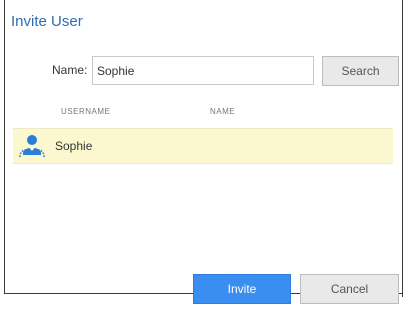  Describe the element at coordinates (349, 289) in the screenshot. I see `cancel-button: Cancel` at that location.